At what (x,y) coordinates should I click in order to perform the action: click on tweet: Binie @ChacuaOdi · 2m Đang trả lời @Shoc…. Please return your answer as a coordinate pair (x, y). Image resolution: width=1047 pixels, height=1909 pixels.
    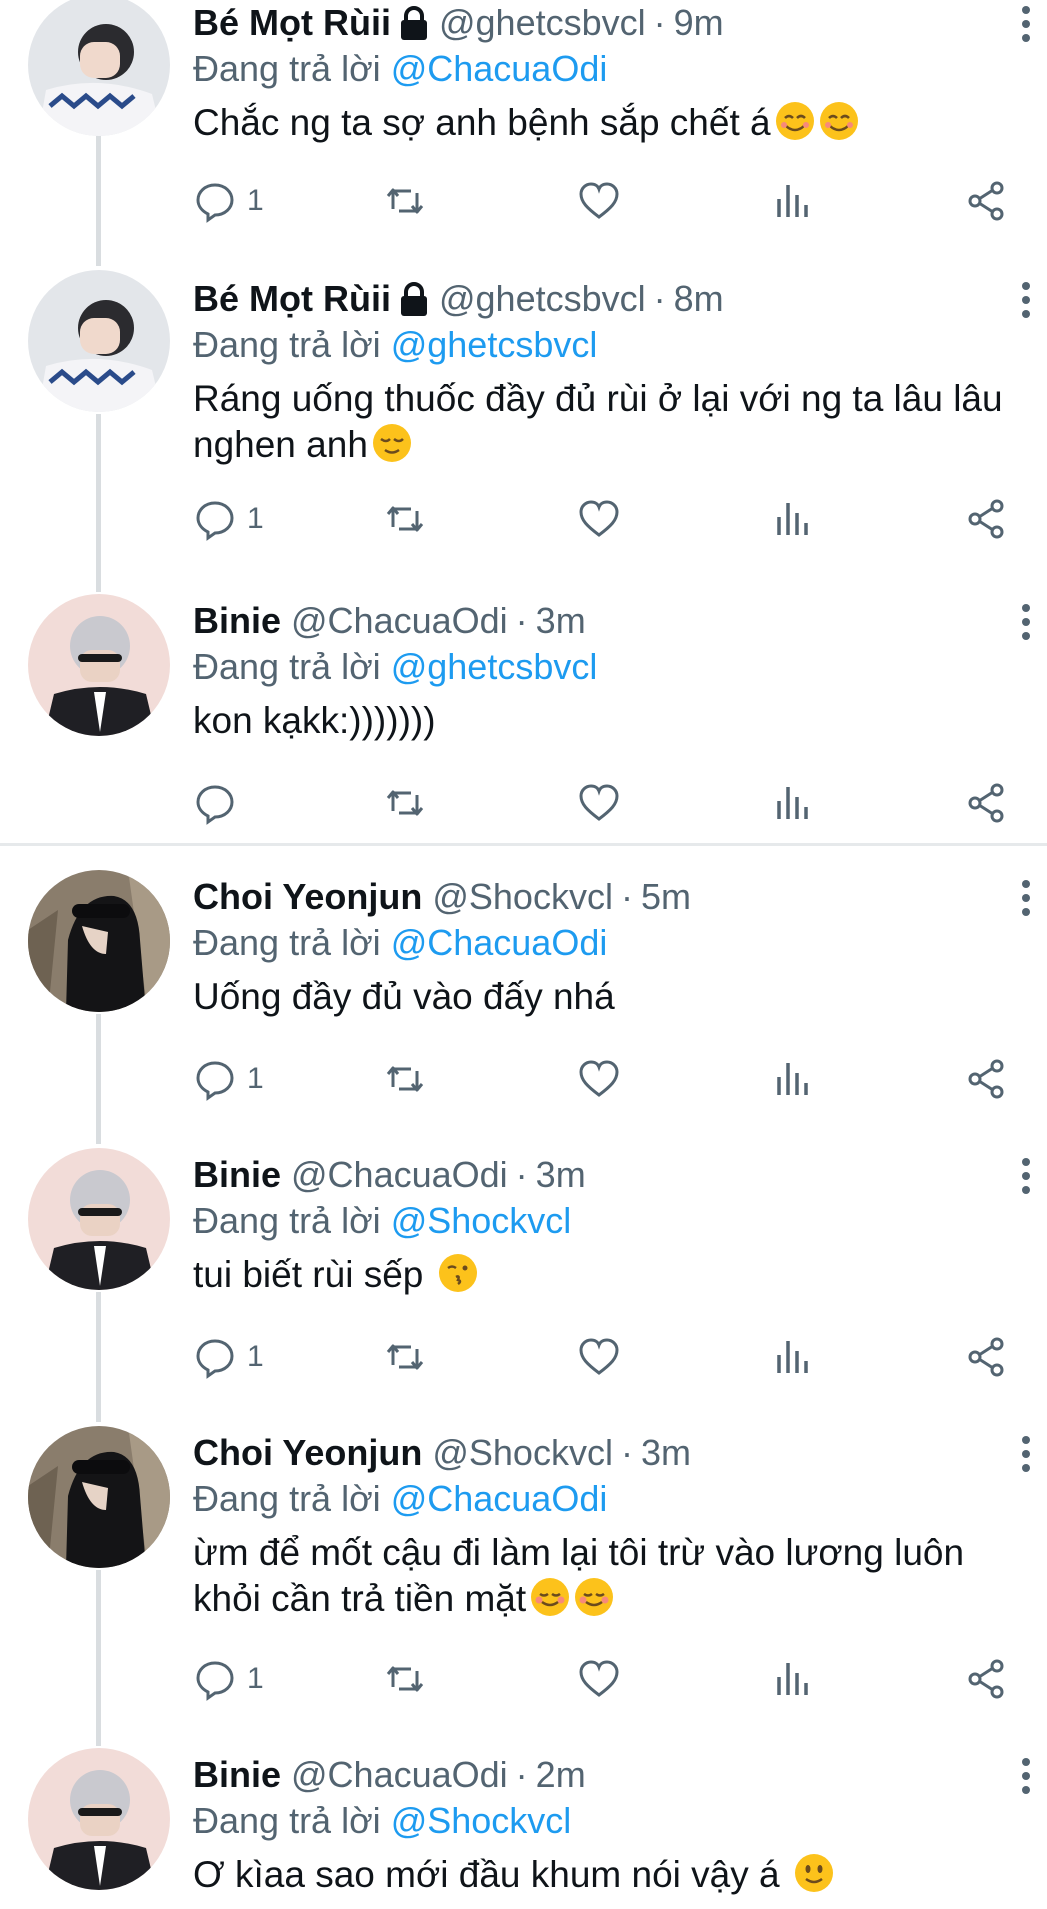
    Looking at the image, I should click on (523, 1828).